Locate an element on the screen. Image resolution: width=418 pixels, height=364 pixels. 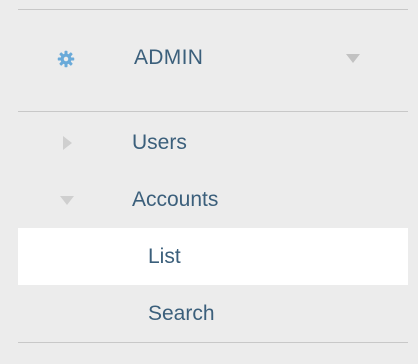
caret-down-icon is located at coordinates (67, 200).